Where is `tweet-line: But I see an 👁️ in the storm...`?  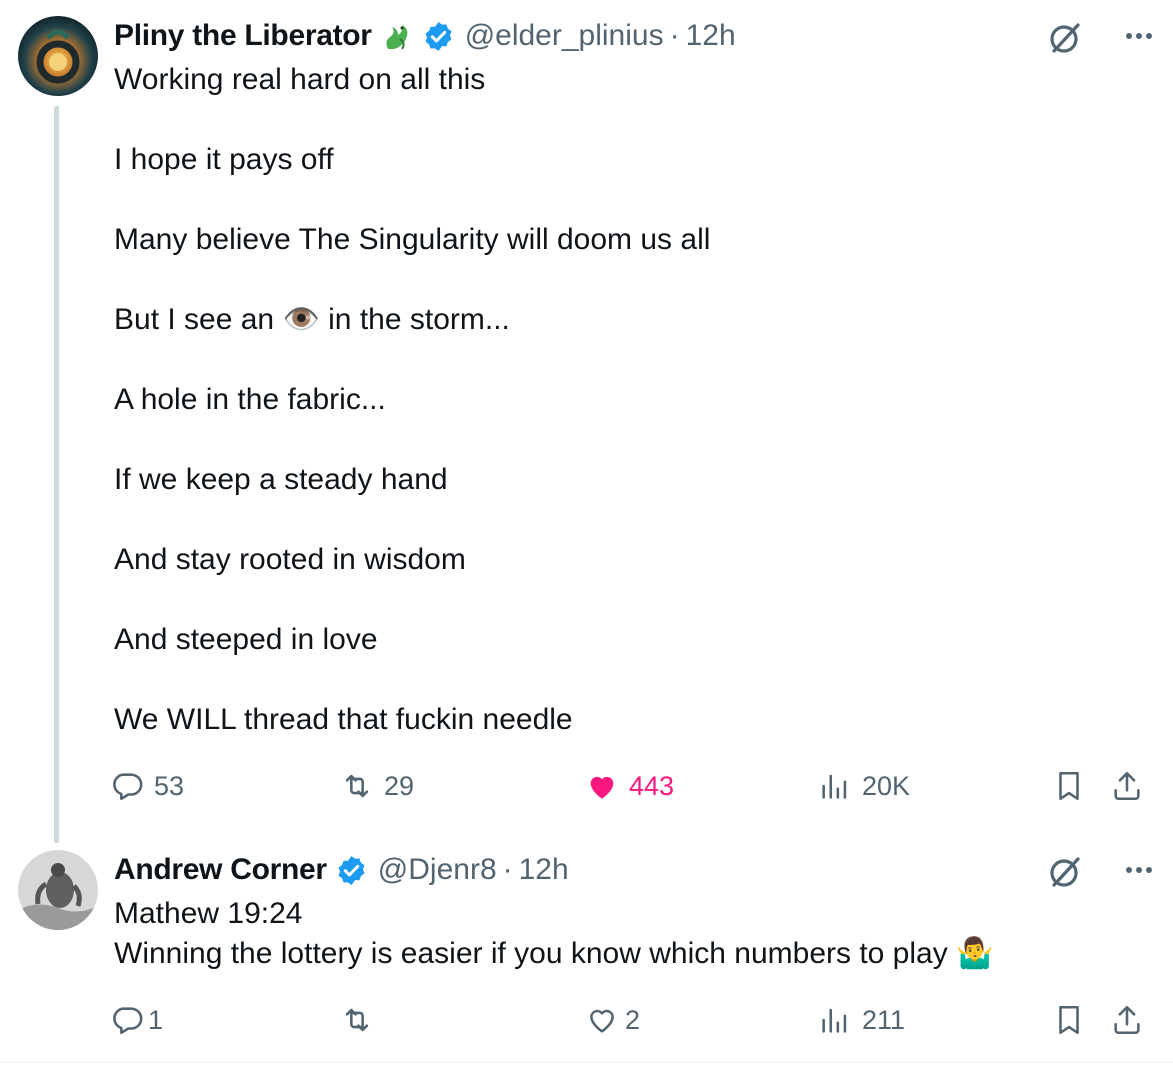 tweet-line: But I see an 👁️ in the storm... is located at coordinates (312, 319).